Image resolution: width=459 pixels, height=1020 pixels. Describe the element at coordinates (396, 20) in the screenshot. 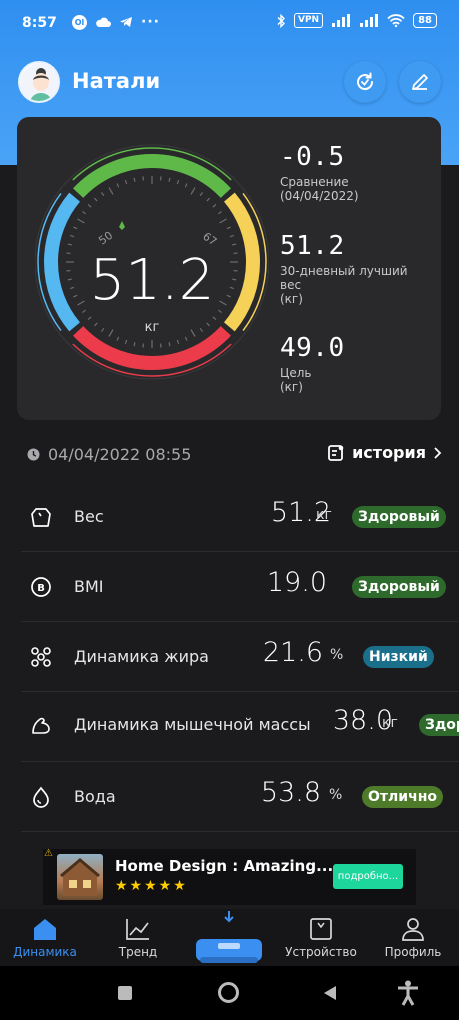

I see `wifi-icon` at that location.